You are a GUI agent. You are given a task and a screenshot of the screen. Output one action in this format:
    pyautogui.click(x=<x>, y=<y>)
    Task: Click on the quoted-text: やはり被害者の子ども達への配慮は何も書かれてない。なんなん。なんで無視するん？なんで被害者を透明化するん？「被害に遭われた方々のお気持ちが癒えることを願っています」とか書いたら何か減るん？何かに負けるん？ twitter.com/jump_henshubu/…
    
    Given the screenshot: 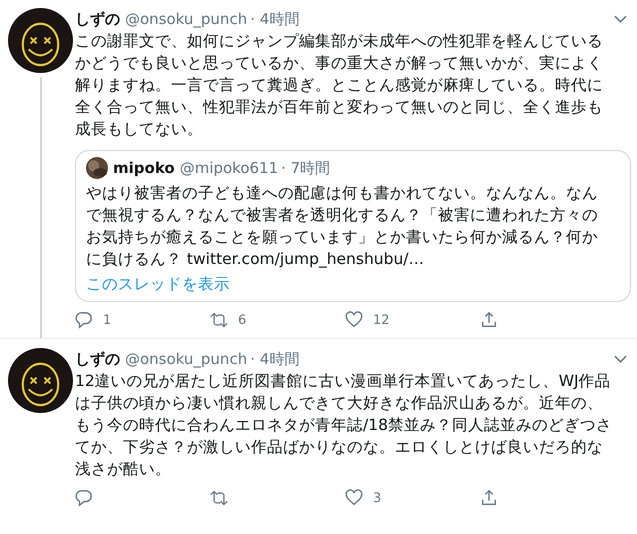 What is the action you would take?
    pyautogui.click(x=342, y=226)
    